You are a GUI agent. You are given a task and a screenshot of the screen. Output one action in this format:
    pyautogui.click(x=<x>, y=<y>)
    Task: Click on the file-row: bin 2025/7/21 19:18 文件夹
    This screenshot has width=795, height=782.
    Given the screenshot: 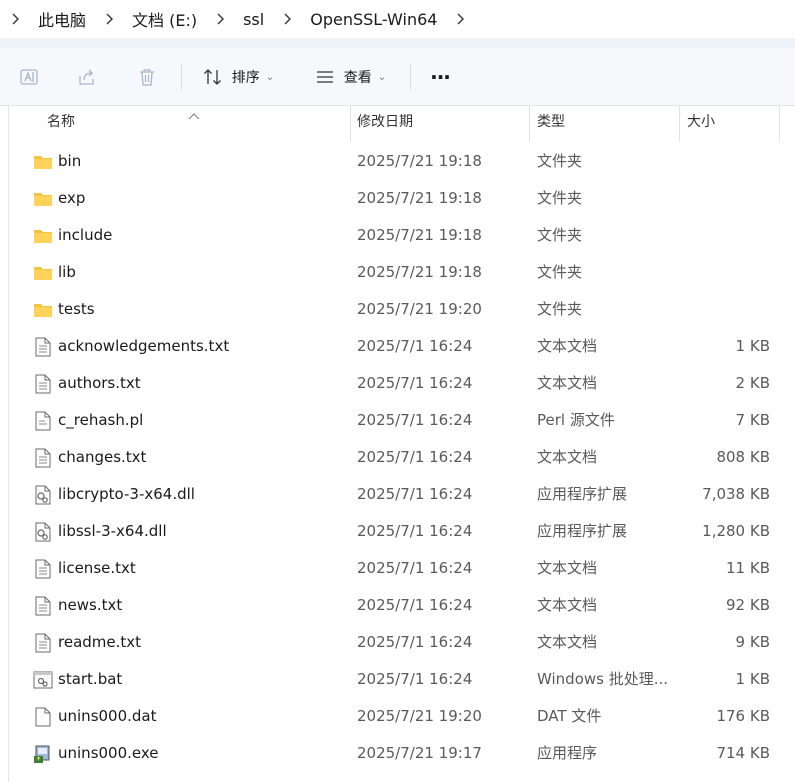 What is the action you would take?
    pyautogui.click(x=395, y=161)
    